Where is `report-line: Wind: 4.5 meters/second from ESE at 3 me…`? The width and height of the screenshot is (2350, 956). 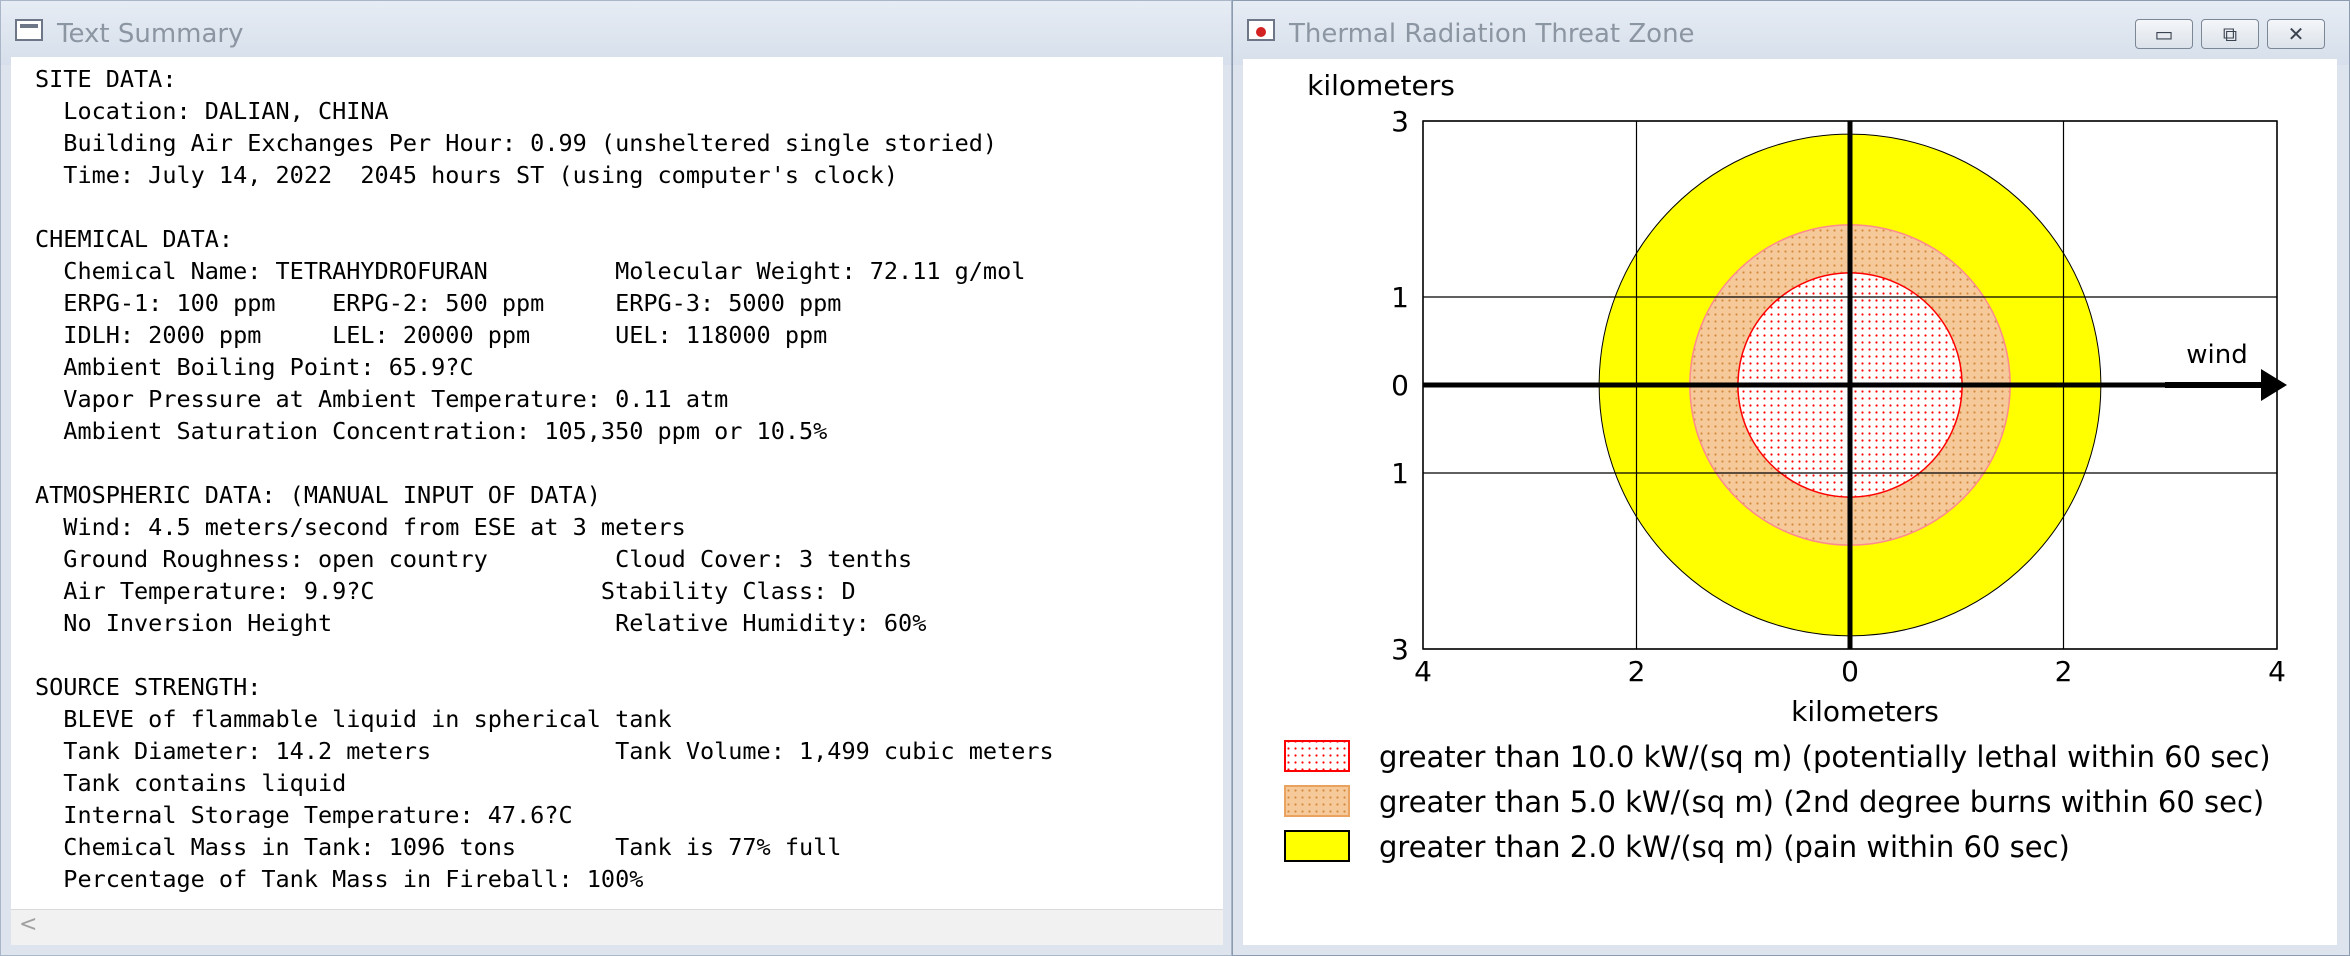
report-line: Wind: 4.5 meters/second from ESE at 3 me… is located at coordinates (374, 527).